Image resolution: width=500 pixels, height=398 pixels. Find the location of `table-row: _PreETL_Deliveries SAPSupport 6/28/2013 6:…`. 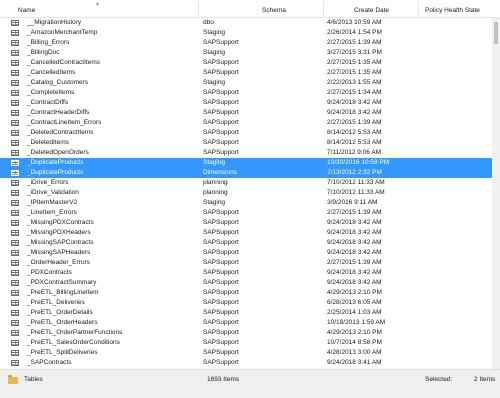

table-row: _PreETL_Deliveries SAPSupport 6/28/2013 6:… is located at coordinates (246, 303).